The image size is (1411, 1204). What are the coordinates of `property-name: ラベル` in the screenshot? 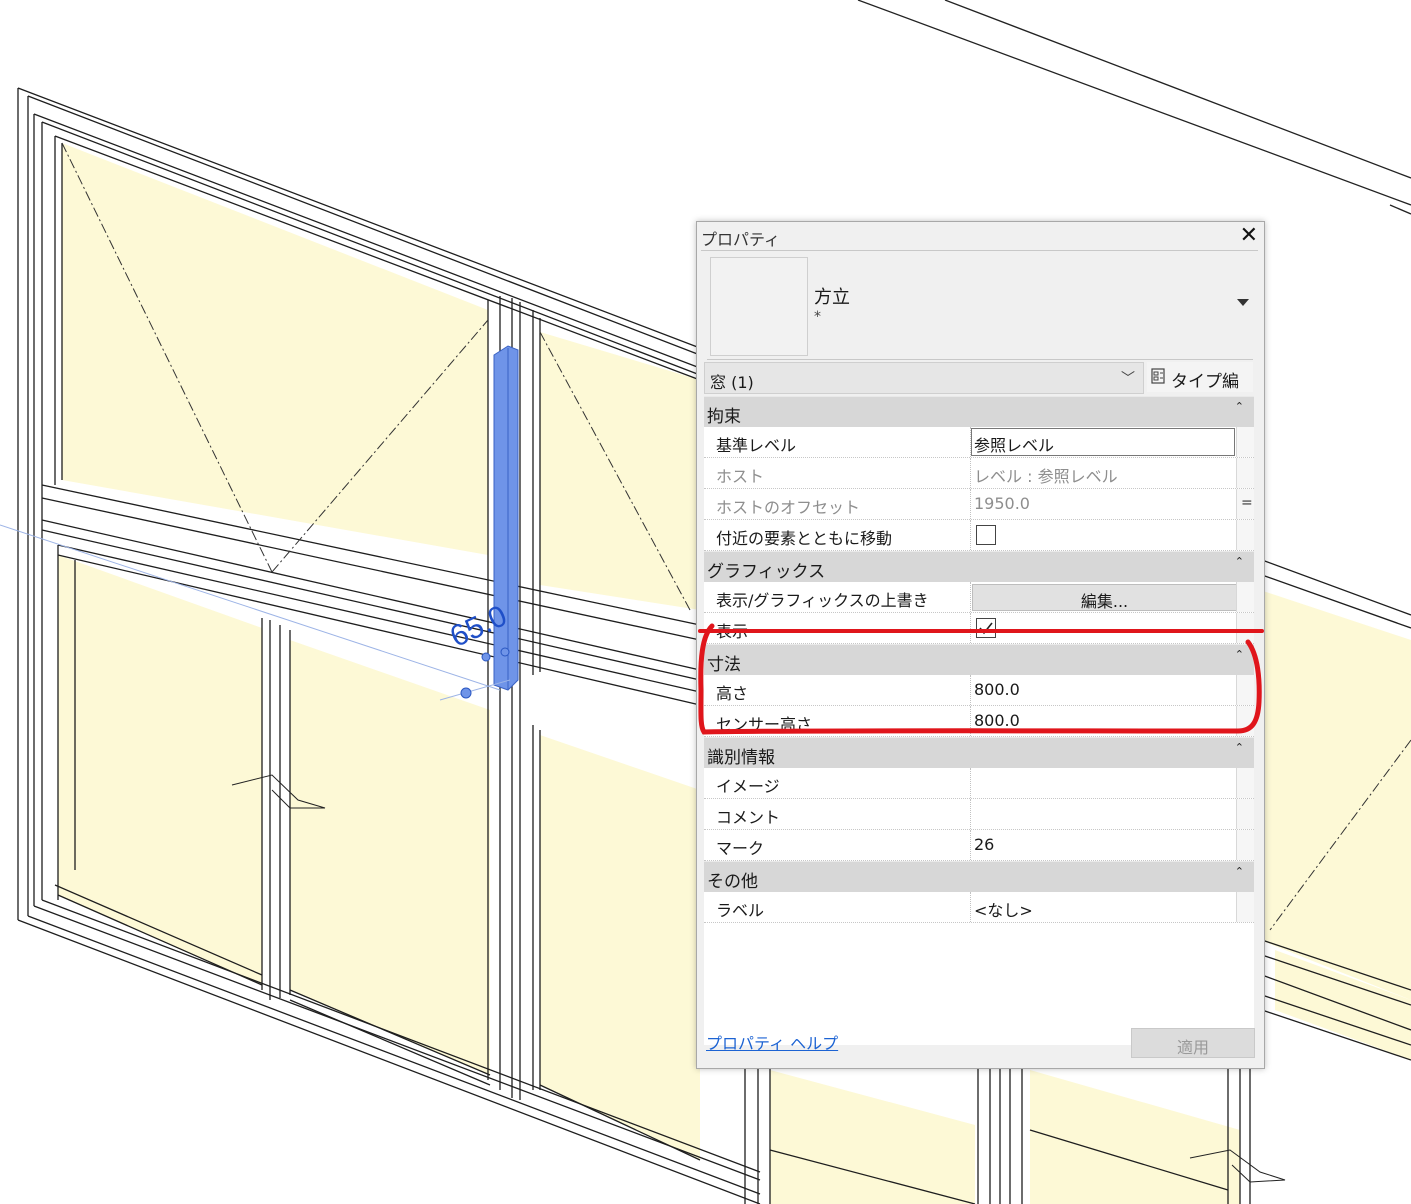 It's located at (740, 910).